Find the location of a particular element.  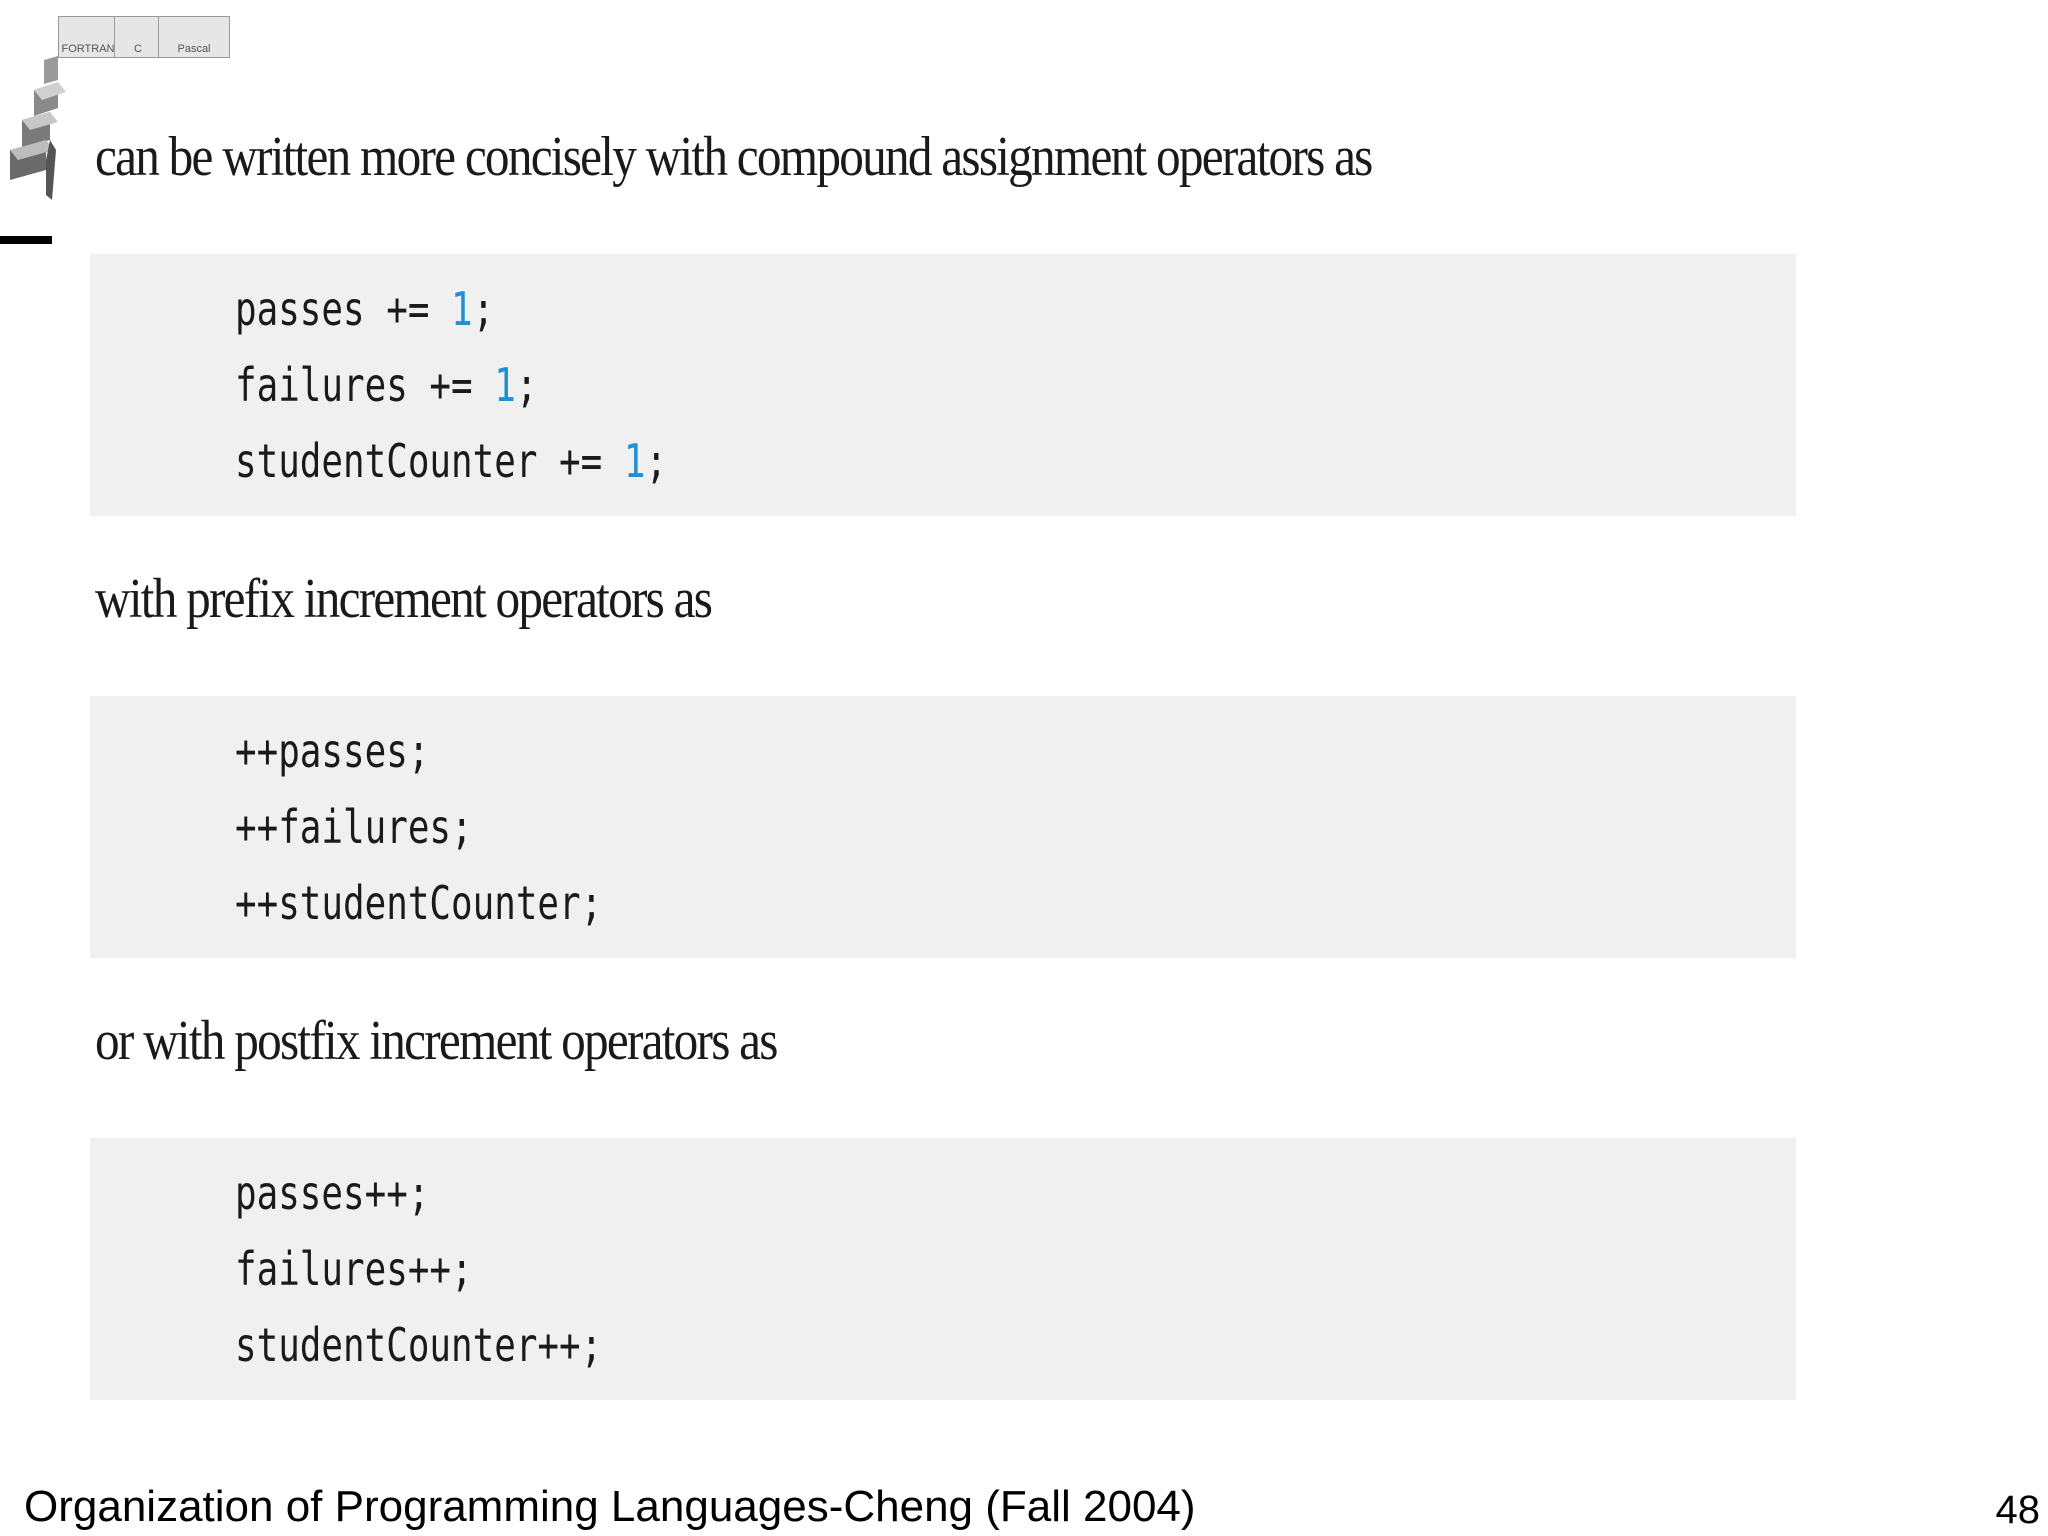

accent-bar is located at coordinates (26, 240).